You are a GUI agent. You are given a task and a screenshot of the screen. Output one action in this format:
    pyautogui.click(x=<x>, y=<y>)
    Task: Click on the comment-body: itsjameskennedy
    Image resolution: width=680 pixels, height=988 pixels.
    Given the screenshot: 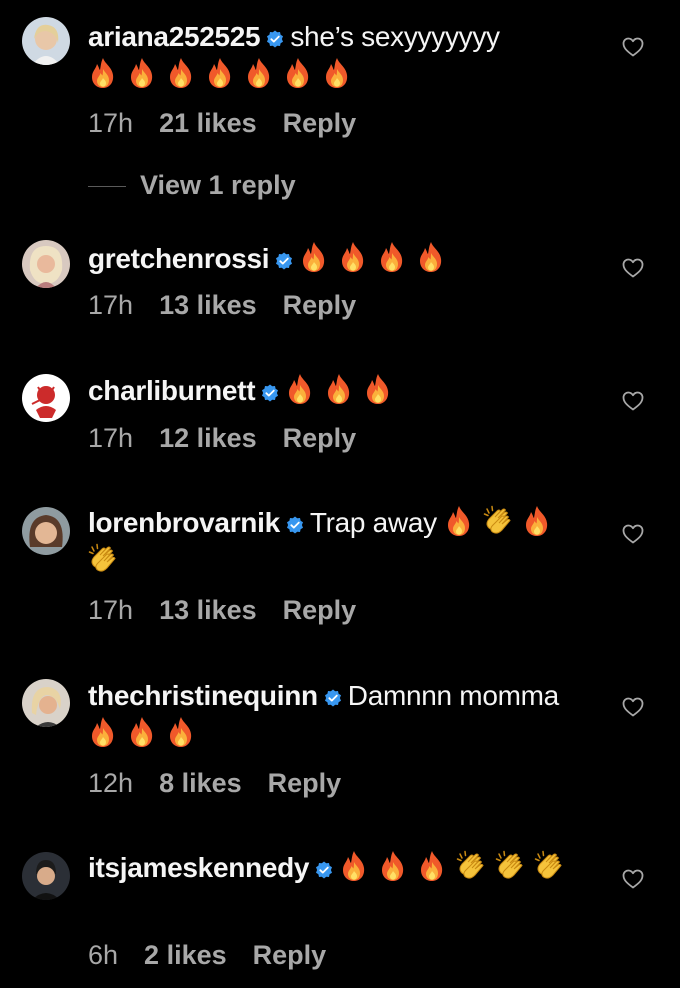 What is the action you would take?
    pyautogui.click(x=338, y=868)
    